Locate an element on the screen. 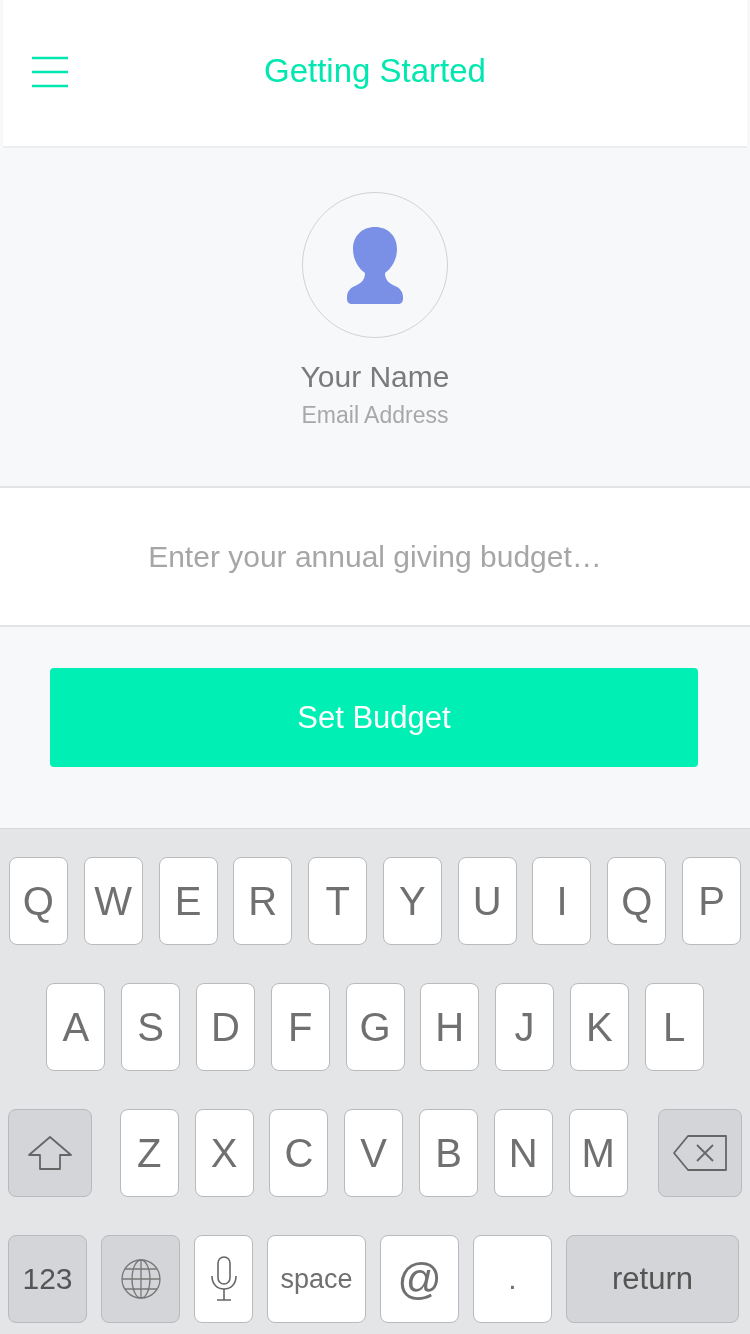 The image size is (750, 1334). letter-key: N is located at coordinates (523, 1153).